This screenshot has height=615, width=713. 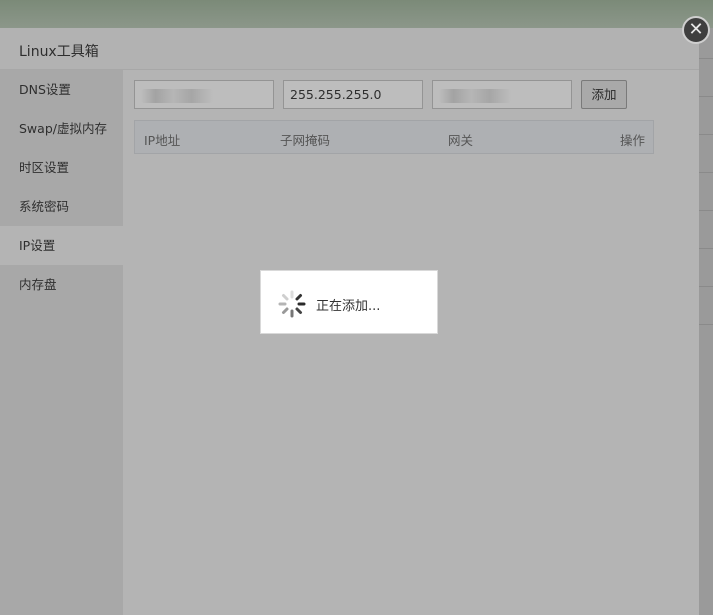 I want to click on netmask-value: 255.255.255.0, so click(x=336, y=94).